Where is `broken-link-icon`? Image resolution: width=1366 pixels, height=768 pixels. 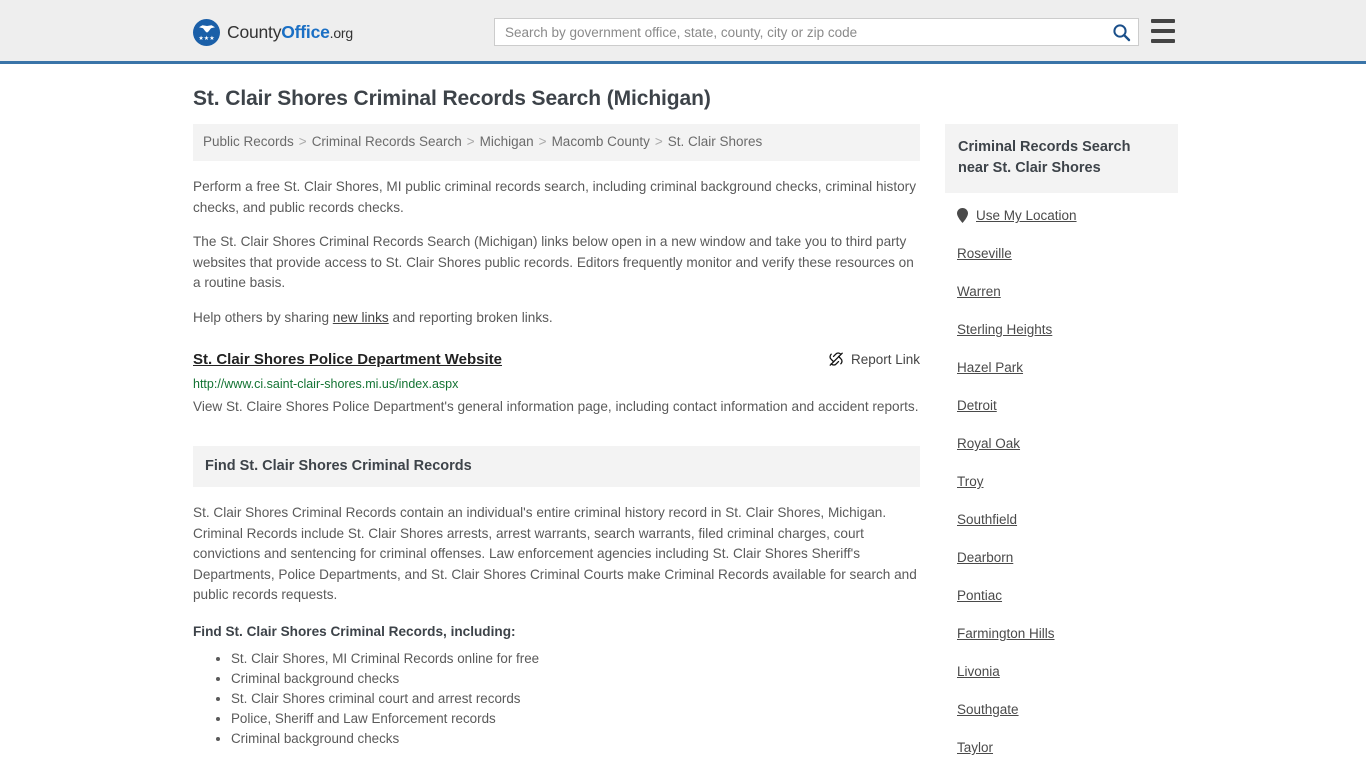 broken-link-icon is located at coordinates (836, 359).